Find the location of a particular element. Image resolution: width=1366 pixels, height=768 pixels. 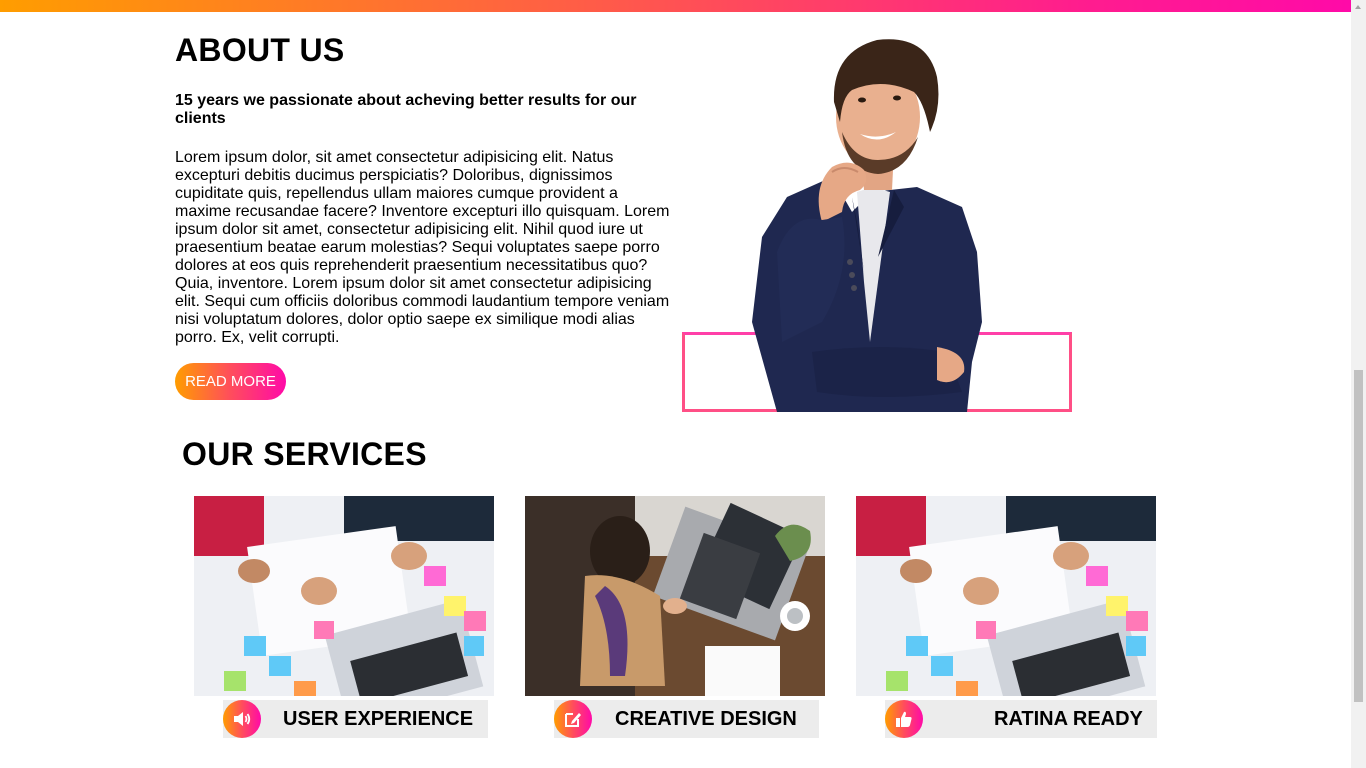

about-title: ABOUT US is located at coordinates (260, 50).